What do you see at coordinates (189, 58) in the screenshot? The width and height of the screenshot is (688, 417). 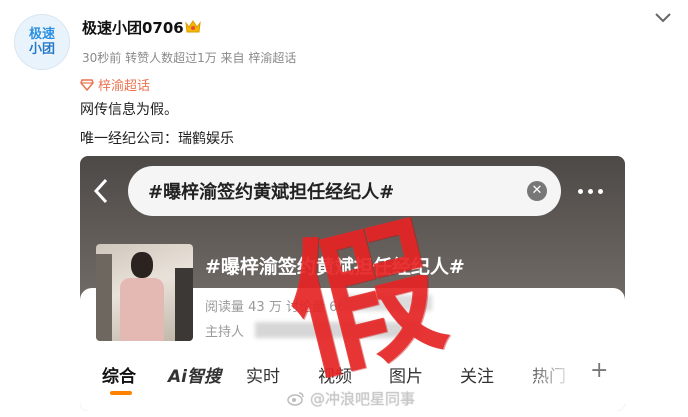 I see `post-meta: 30秒前 转赞人数超过1万 来自 梓渝超话` at bounding box center [189, 58].